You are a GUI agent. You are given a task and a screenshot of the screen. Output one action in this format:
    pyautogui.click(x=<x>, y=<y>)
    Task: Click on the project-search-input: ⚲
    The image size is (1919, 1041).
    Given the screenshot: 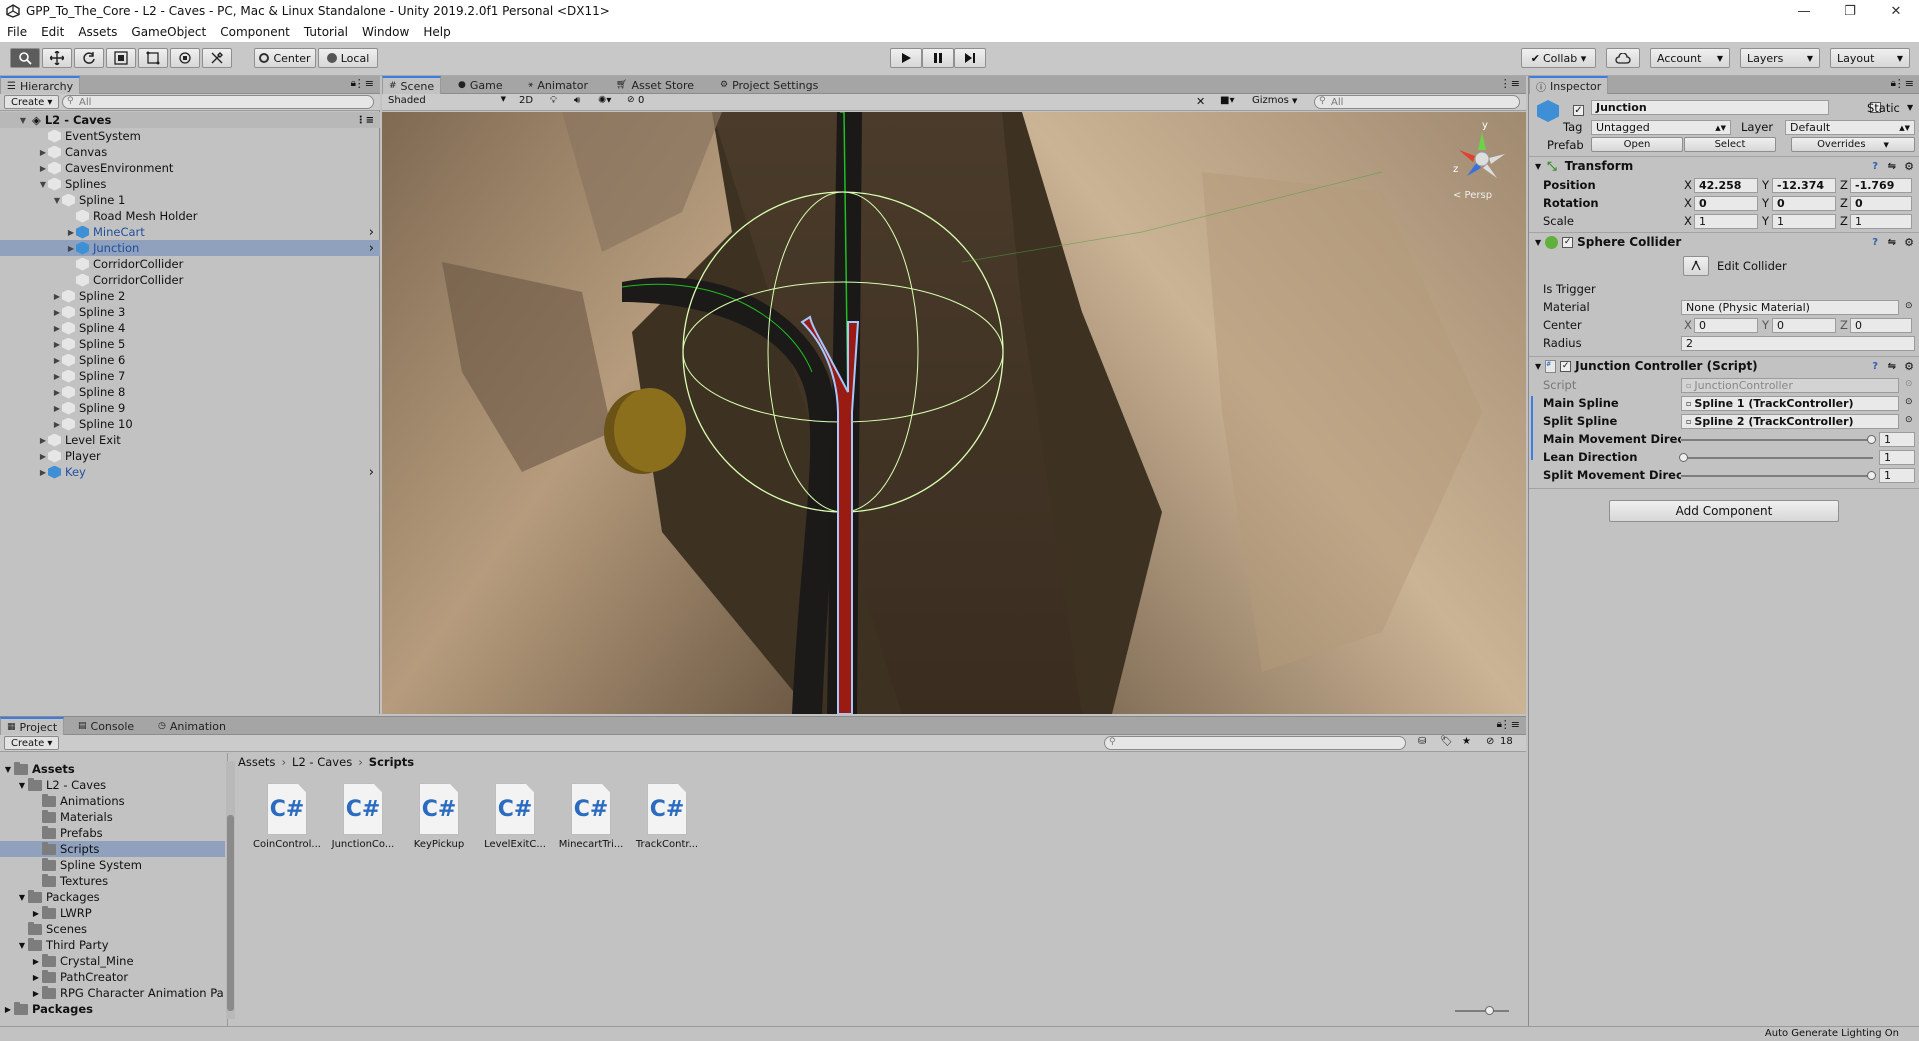 What is the action you would take?
    pyautogui.click(x=1255, y=743)
    